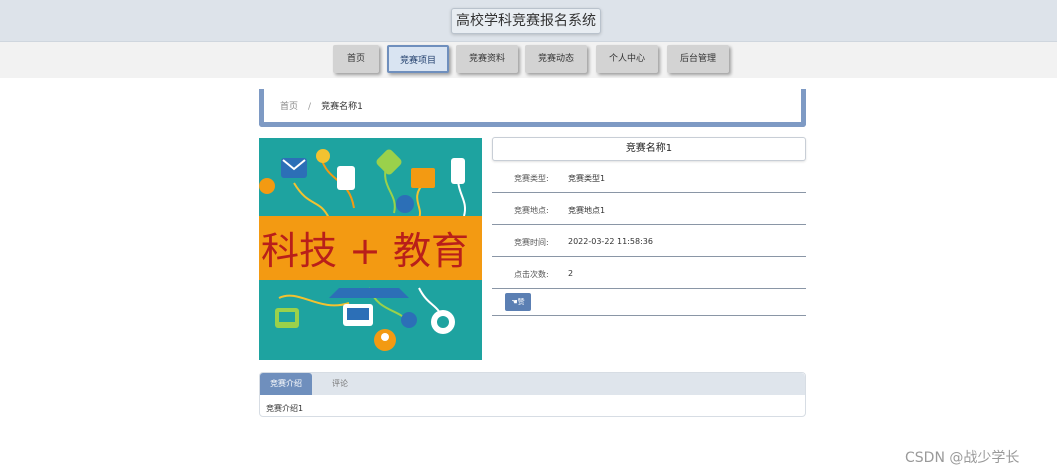  I want to click on nav-item-home: 首页, so click(356, 59).